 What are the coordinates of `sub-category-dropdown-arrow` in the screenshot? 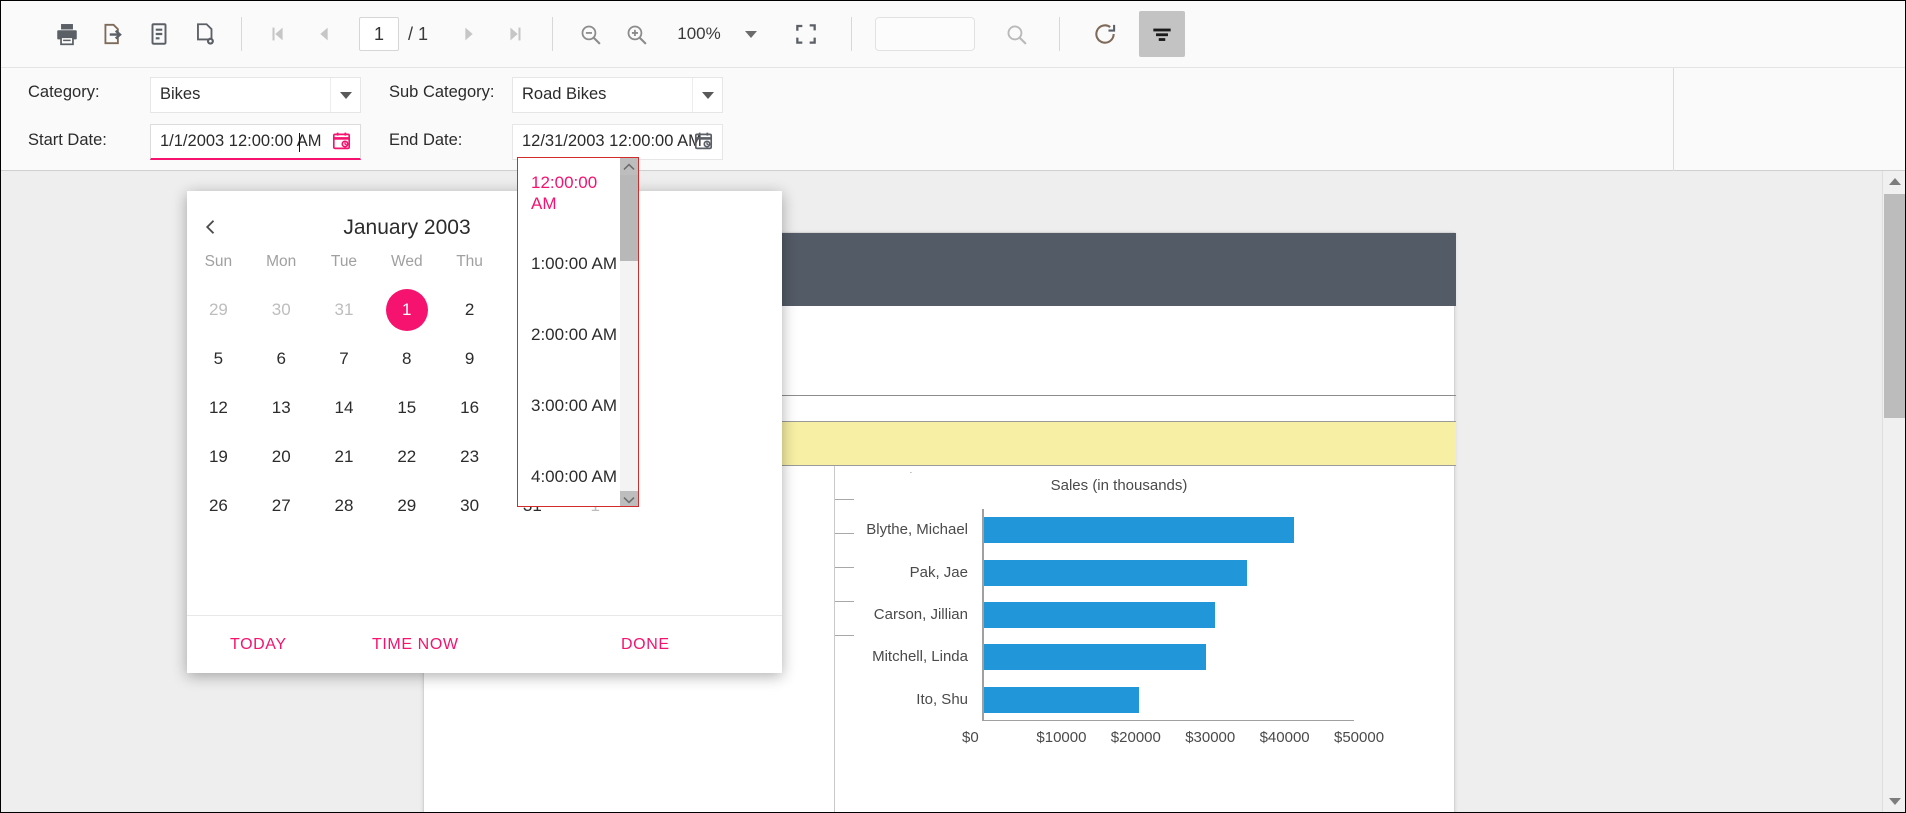 It's located at (707, 95).